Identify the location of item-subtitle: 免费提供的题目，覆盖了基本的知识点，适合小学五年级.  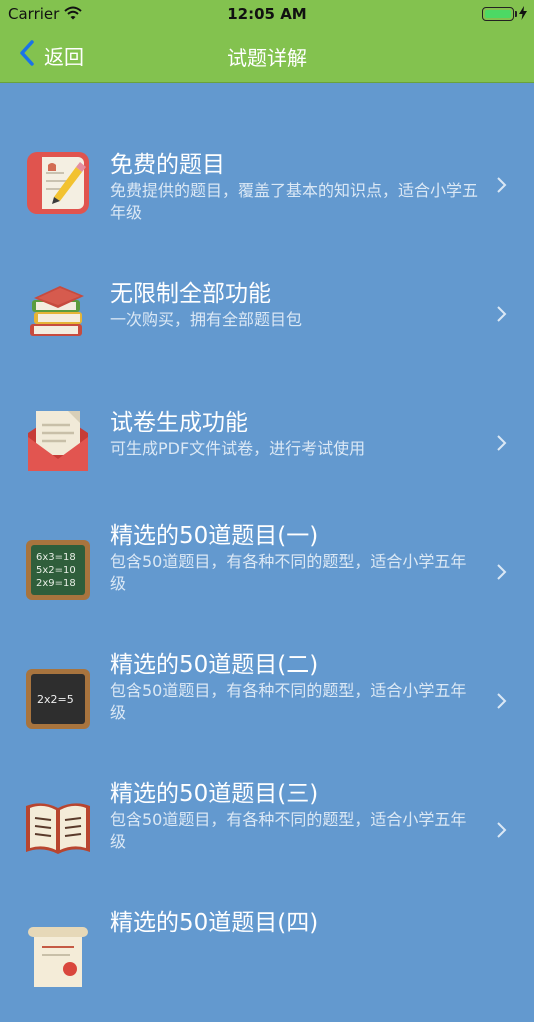
(294, 201).